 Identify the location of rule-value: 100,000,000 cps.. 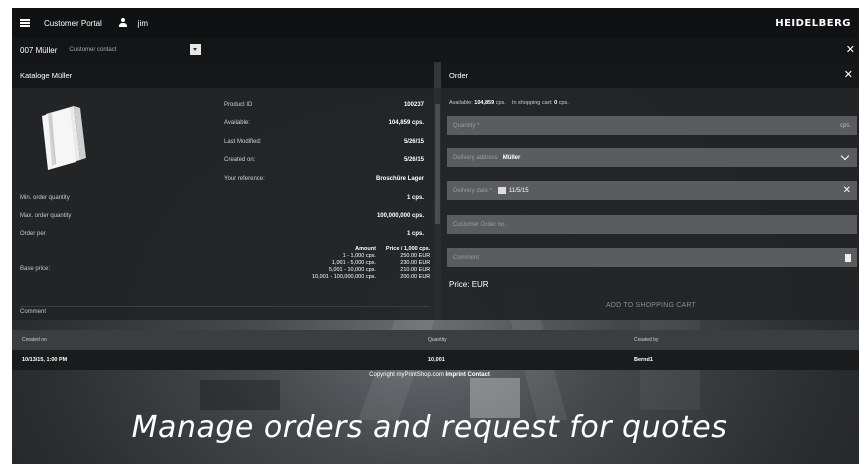
(400, 216).